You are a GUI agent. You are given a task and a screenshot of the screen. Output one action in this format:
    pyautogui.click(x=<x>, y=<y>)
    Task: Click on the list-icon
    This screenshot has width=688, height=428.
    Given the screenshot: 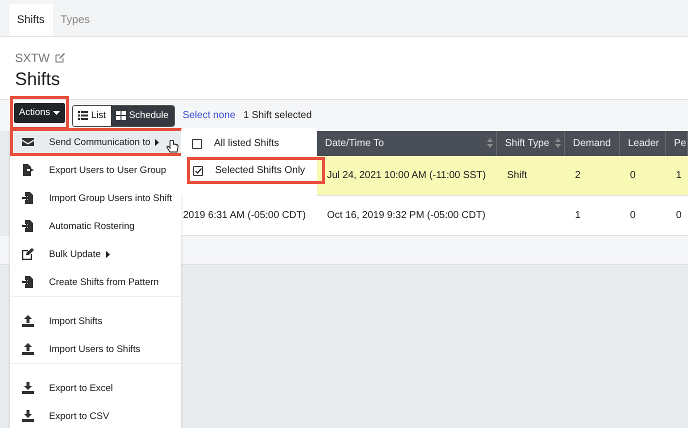 What is the action you would take?
    pyautogui.click(x=83, y=115)
    